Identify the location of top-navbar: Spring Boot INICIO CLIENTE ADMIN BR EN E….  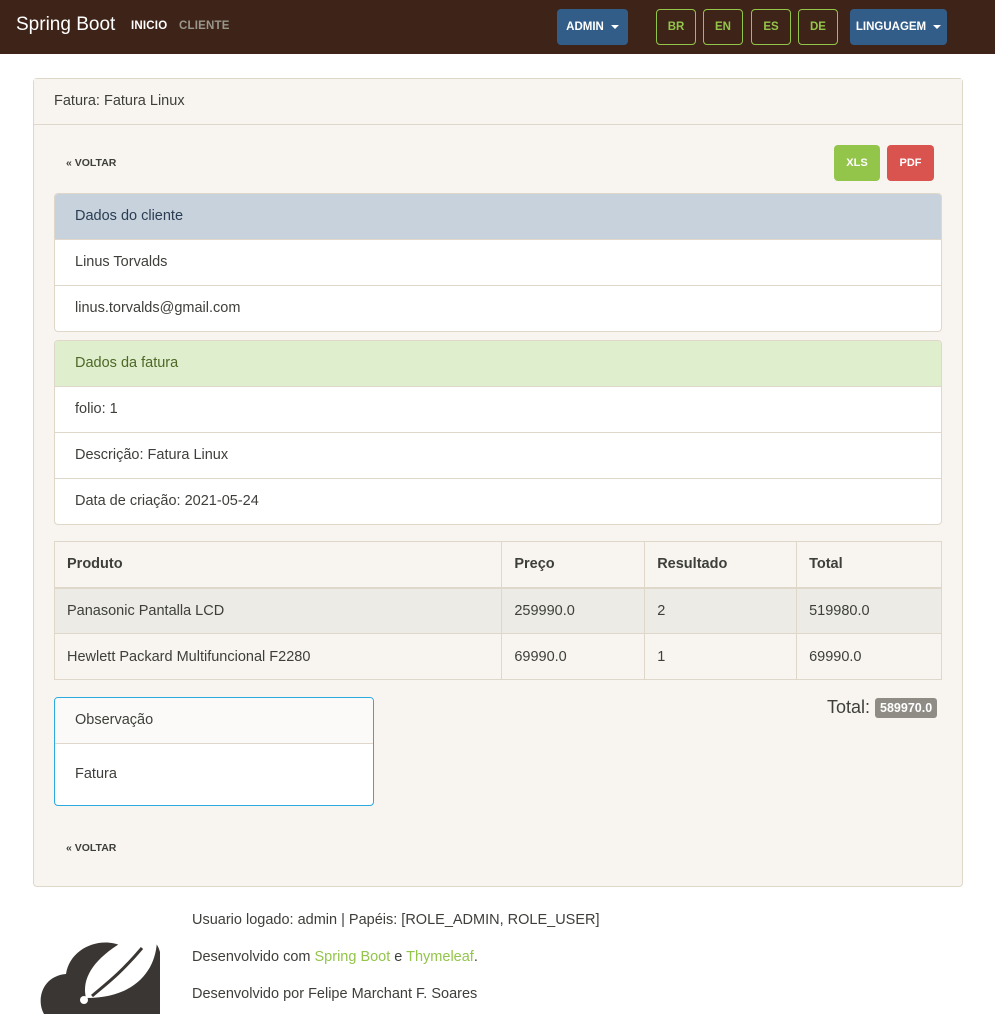
(497, 27).